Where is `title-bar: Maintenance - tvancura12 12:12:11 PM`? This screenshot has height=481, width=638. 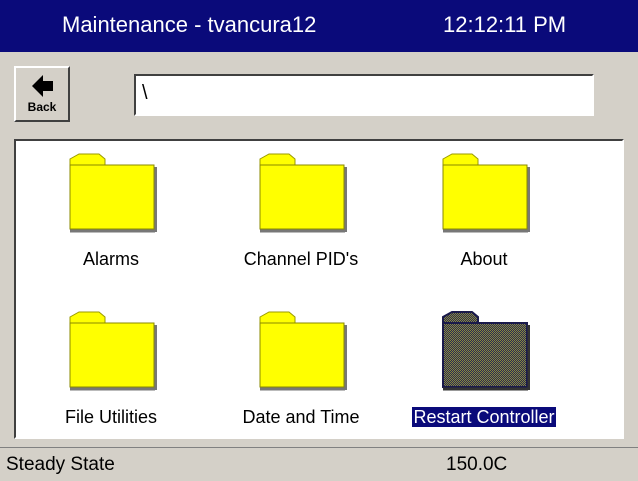
title-bar: Maintenance - tvancura12 12:12:11 PM is located at coordinates (319, 26).